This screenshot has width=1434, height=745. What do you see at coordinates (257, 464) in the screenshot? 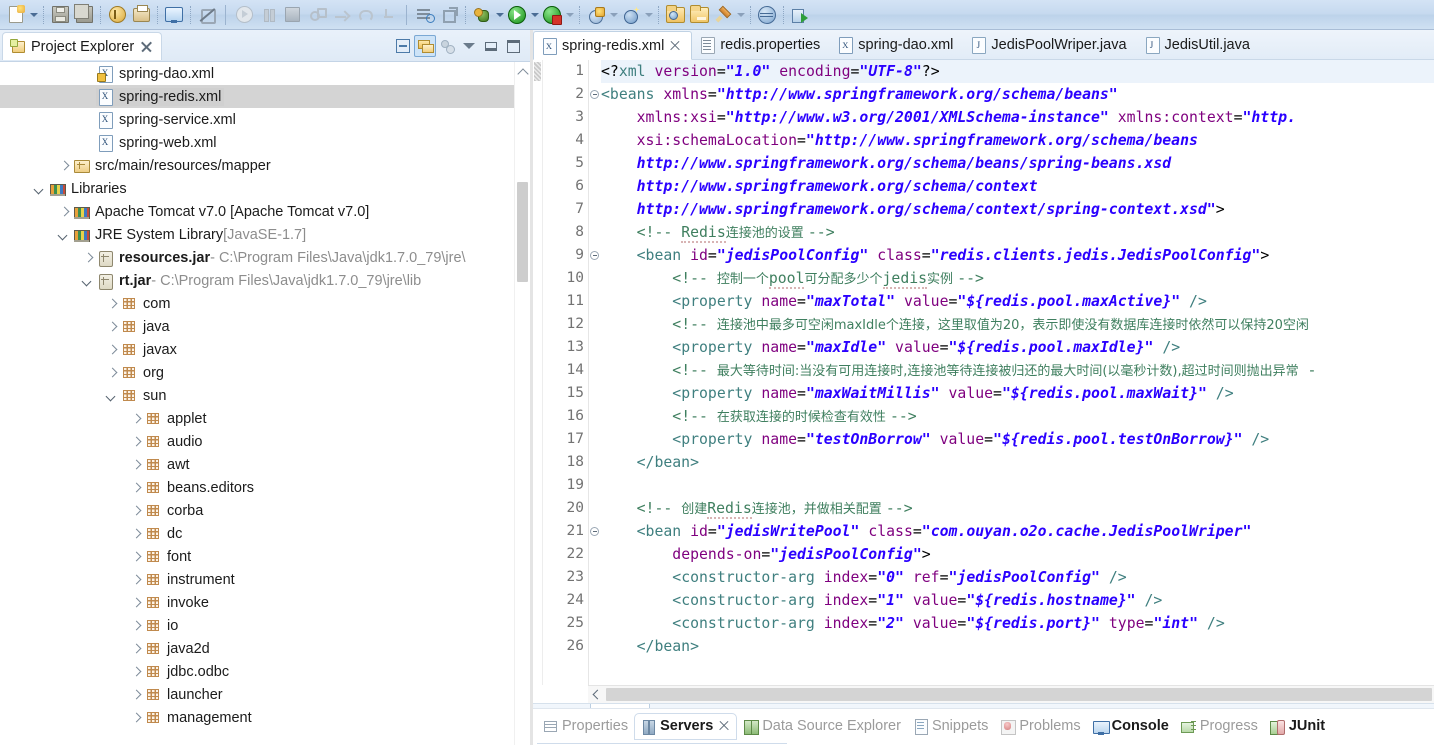
I see `tree-item-awt: awt` at bounding box center [257, 464].